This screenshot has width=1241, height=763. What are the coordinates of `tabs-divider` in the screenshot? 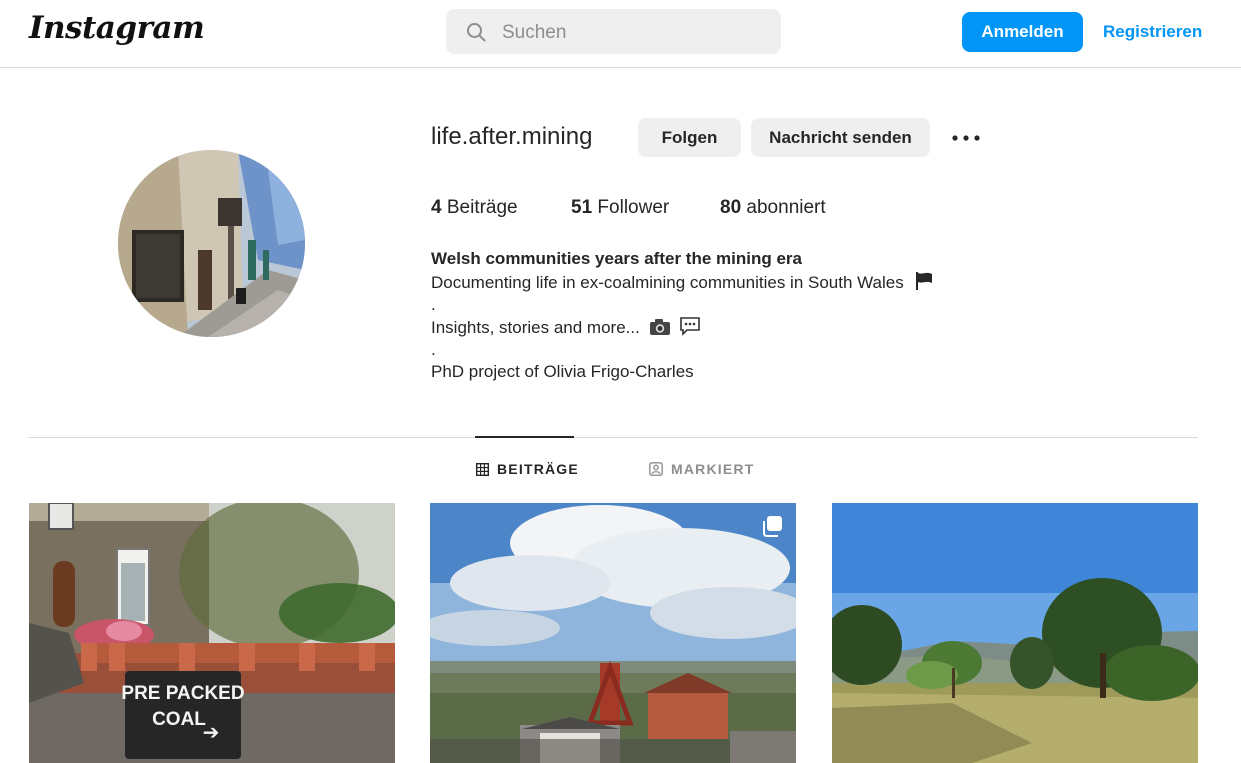 It's located at (613, 437).